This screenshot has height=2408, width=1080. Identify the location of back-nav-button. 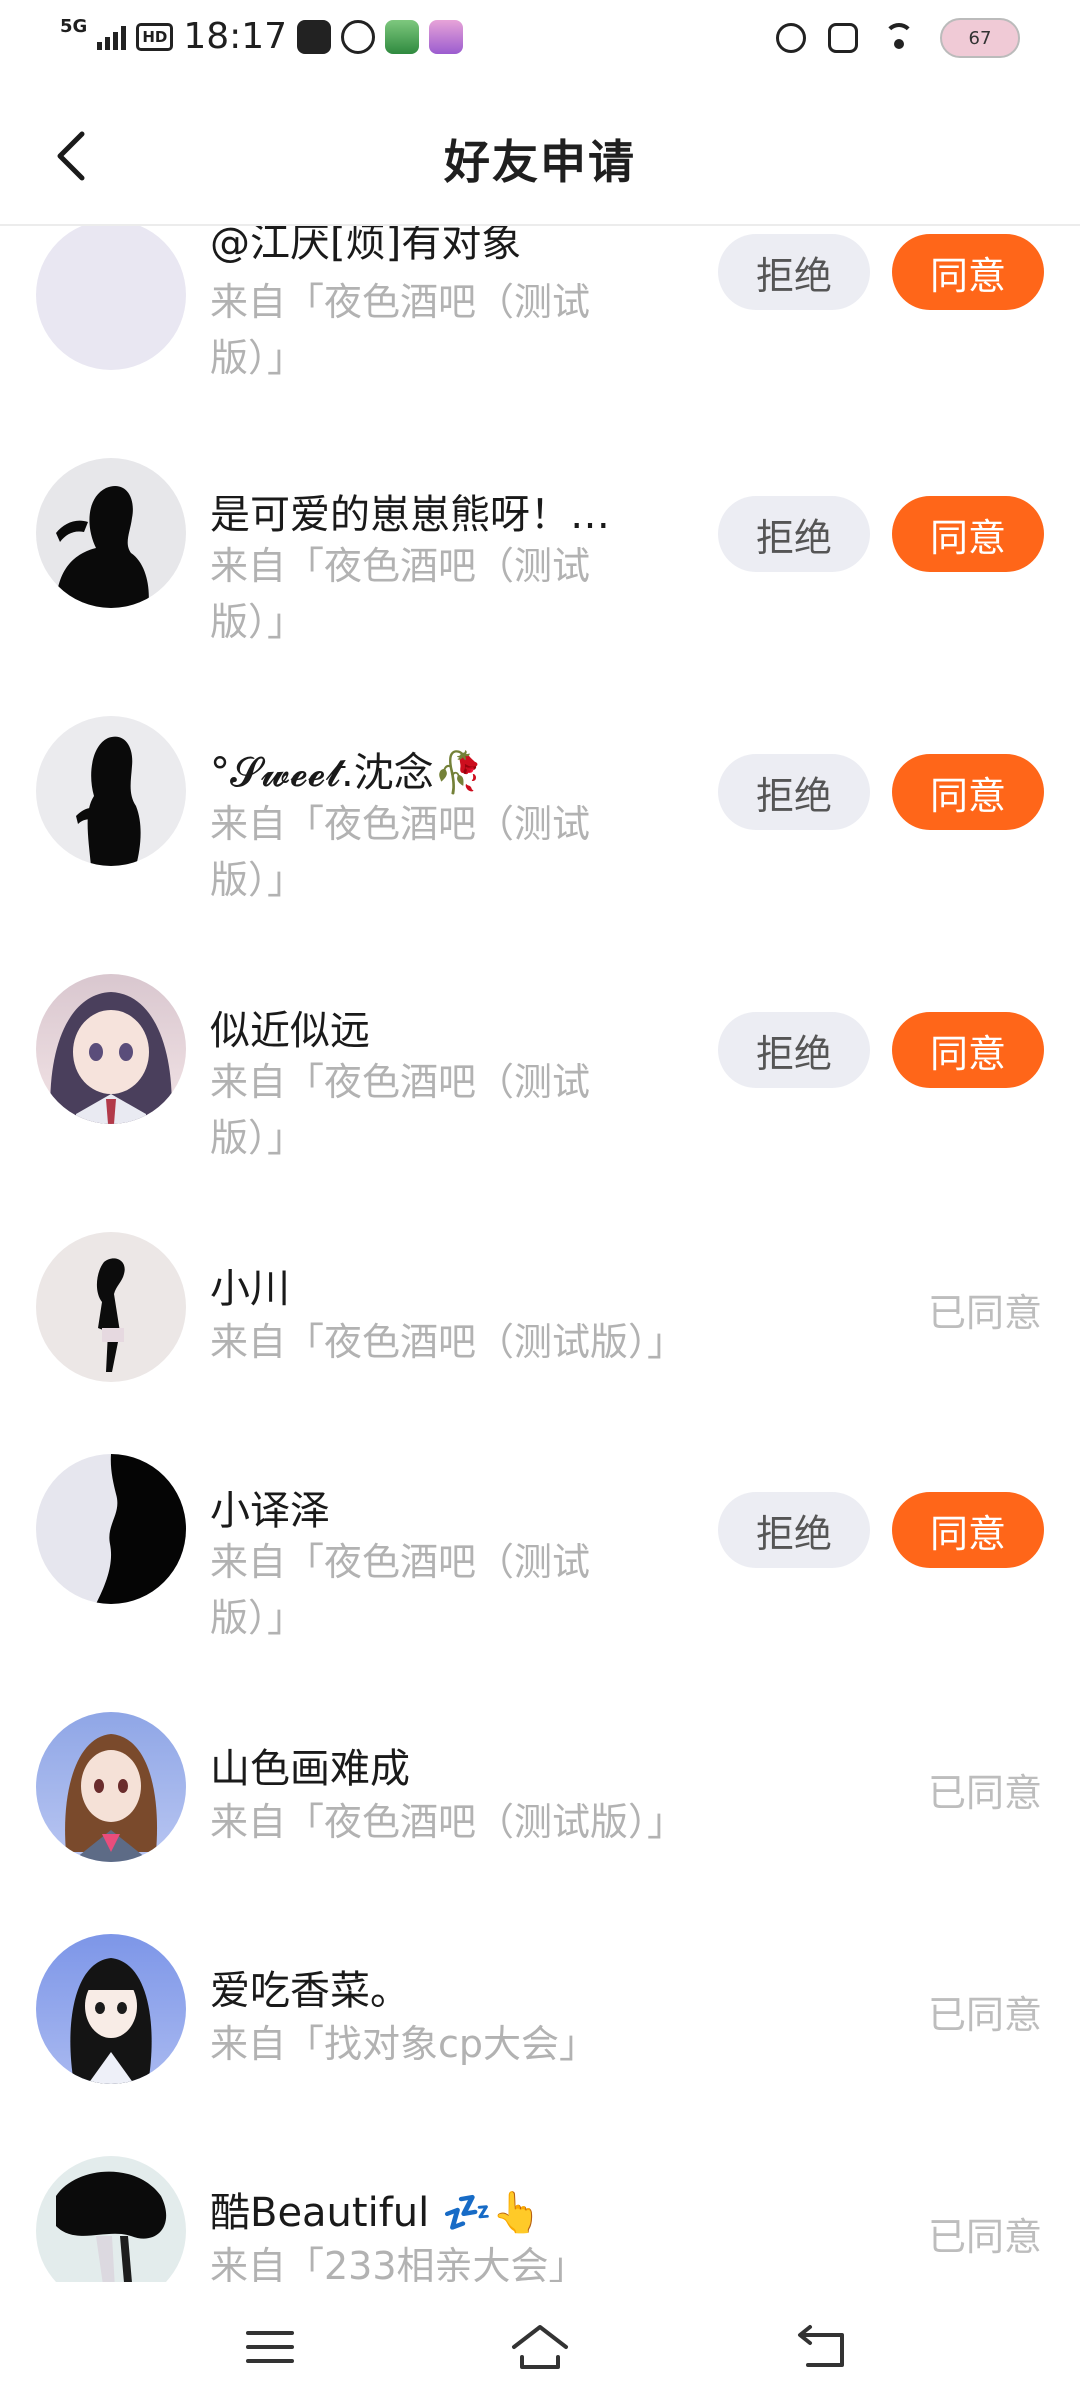
(824, 2347).